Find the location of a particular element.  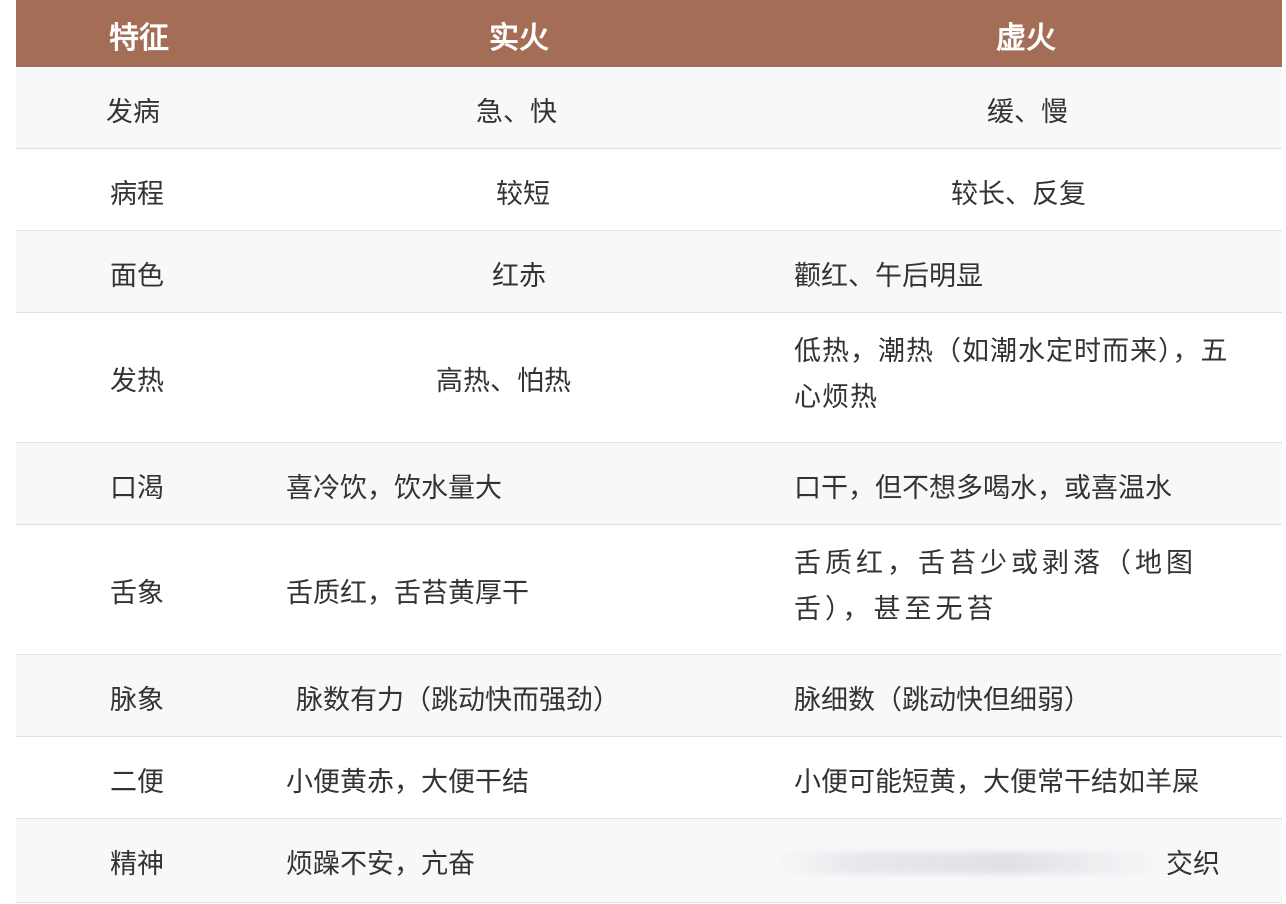

excess-cell: 喜冷饮，饮水量大 is located at coordinates (394, 488).